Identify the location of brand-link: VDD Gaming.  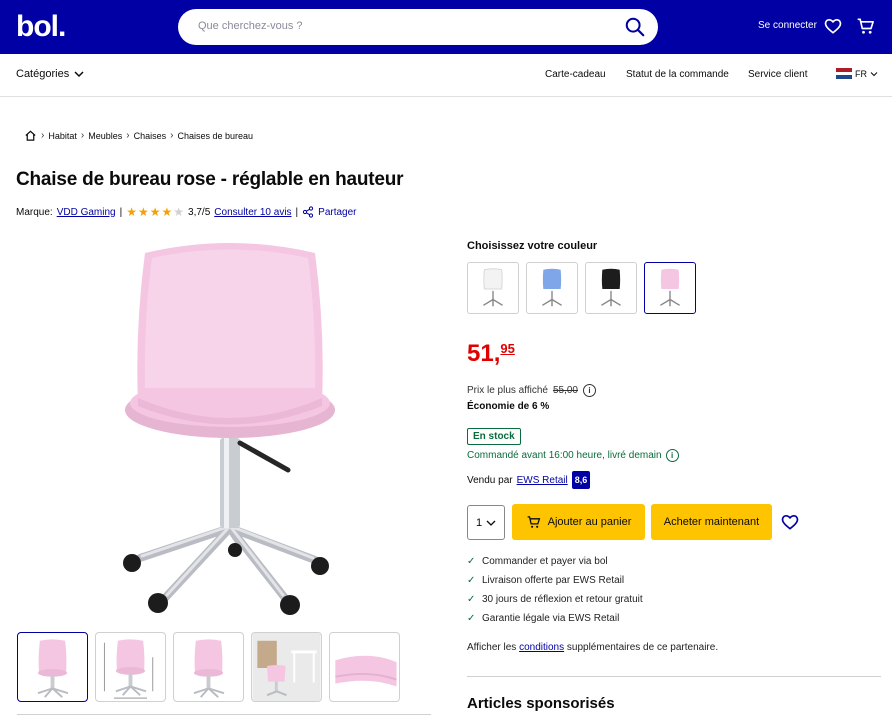
(86, 212).